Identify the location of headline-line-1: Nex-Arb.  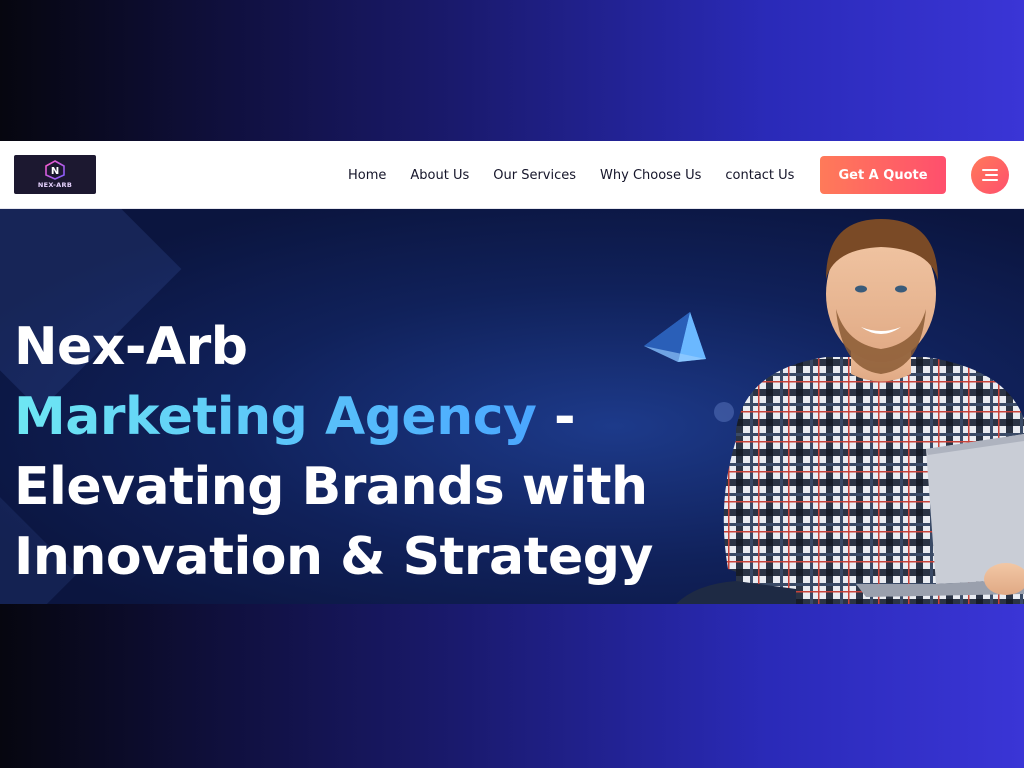
(131, 347).